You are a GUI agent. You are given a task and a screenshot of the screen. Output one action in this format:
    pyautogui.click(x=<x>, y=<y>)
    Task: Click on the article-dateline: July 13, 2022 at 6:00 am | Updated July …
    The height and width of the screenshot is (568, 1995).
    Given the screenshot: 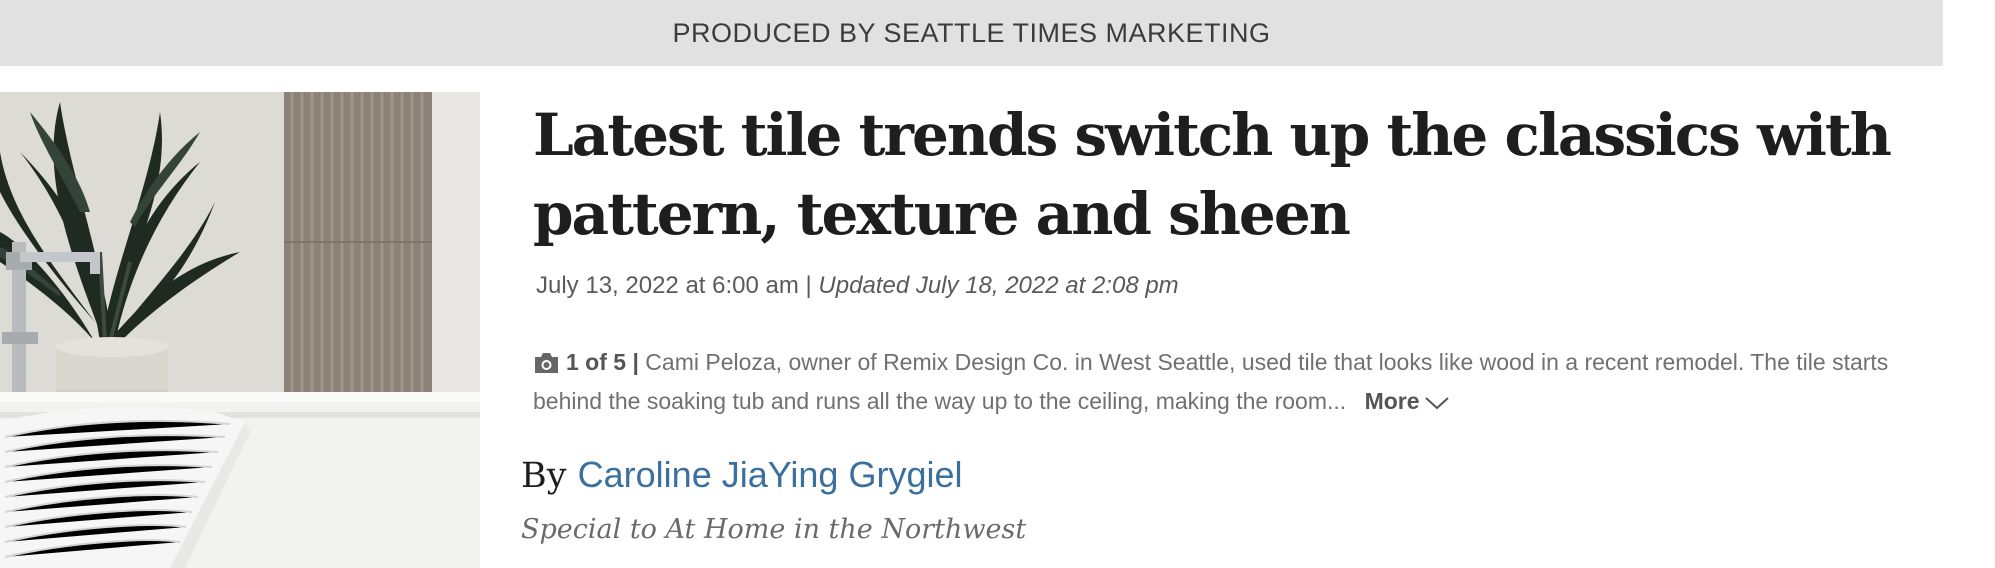 What is the action you would take?
    pyautogui.click(x=857, y=286)
    